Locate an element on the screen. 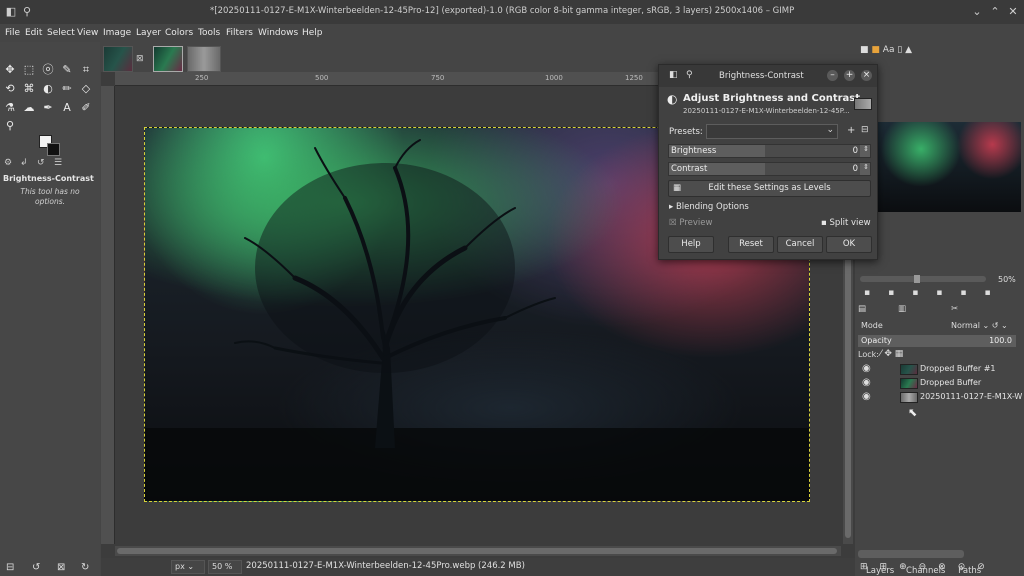  layers-bottom-buttons: ⊞⊞⊕⊖⊗⊙⊘ is located at coordinates (940, 568).